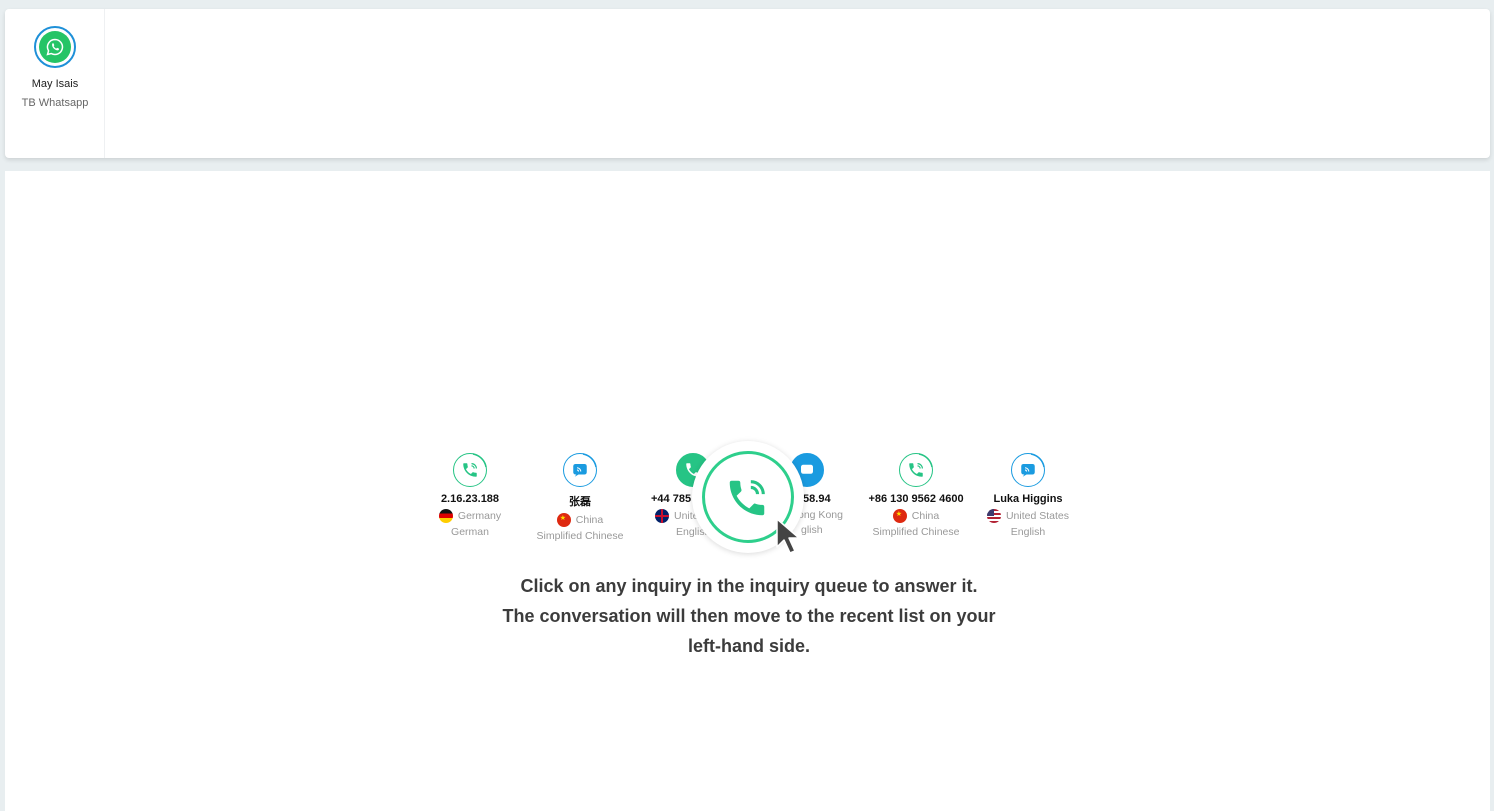 This screenshot has height=811, width=1494. I want to click on queue-item: Luka Higgins United States English, so click(1028, 494).